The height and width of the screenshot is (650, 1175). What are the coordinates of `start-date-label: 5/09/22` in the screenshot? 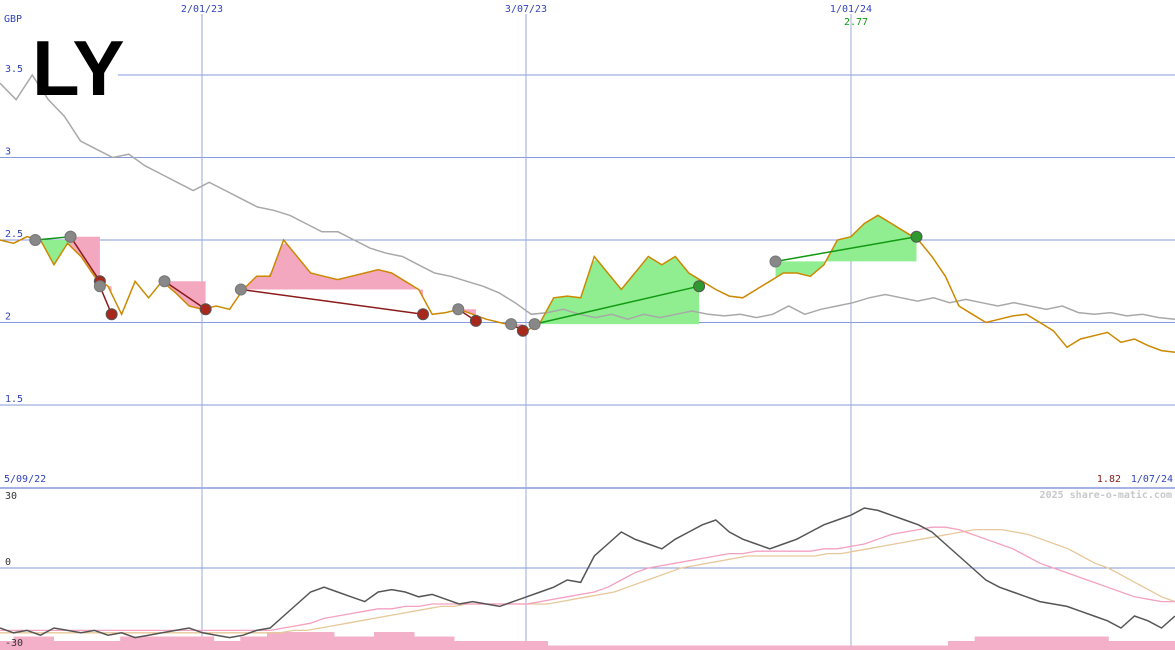 It's located at (25, 479).